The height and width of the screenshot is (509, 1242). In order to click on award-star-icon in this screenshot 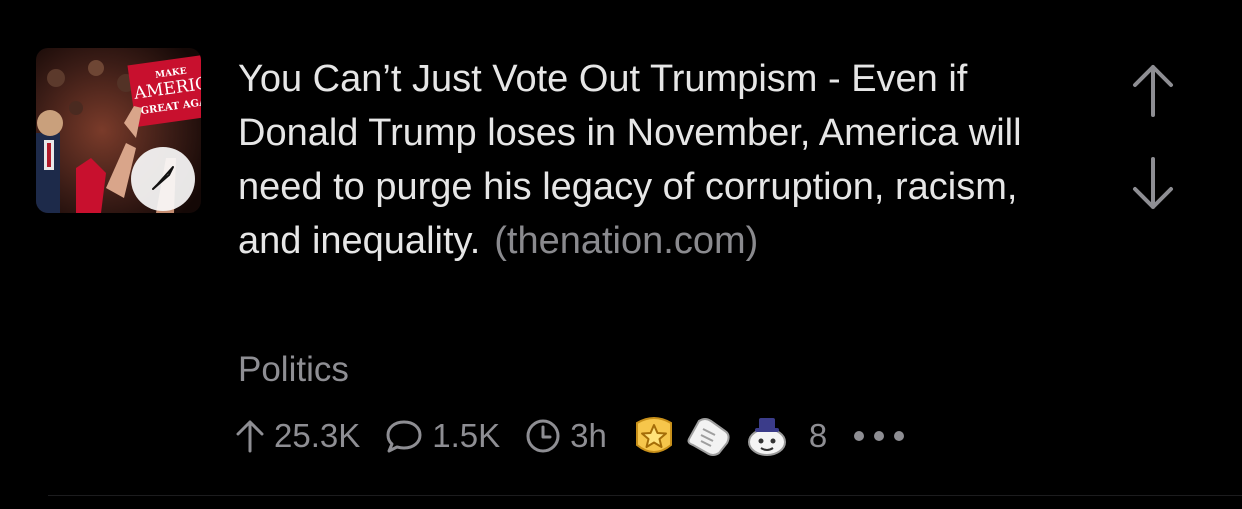, I will do `click(653, 435)`.